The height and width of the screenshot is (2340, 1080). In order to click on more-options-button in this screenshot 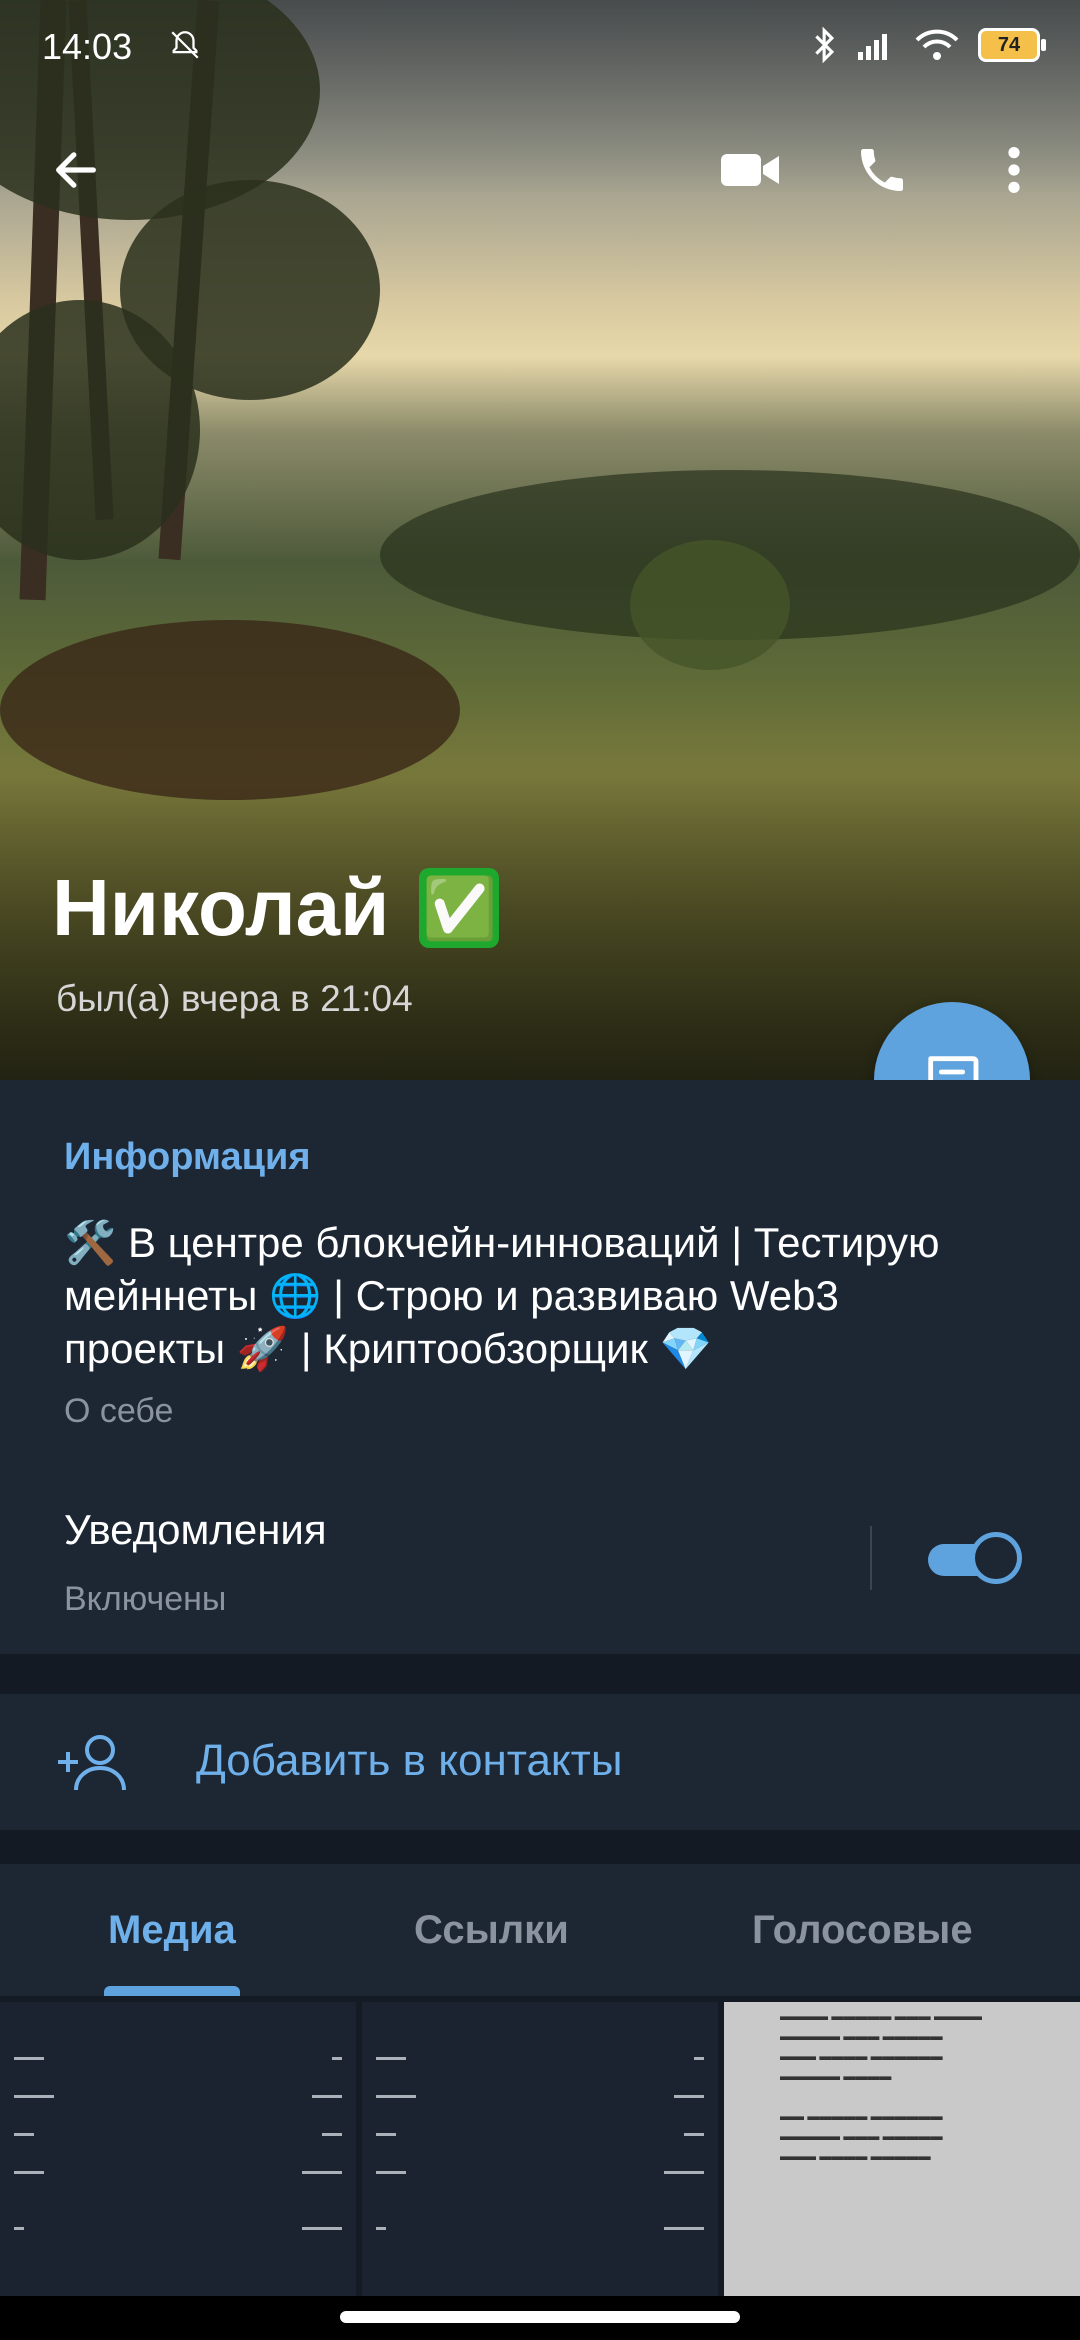, I will do `click(1014, 170)`.